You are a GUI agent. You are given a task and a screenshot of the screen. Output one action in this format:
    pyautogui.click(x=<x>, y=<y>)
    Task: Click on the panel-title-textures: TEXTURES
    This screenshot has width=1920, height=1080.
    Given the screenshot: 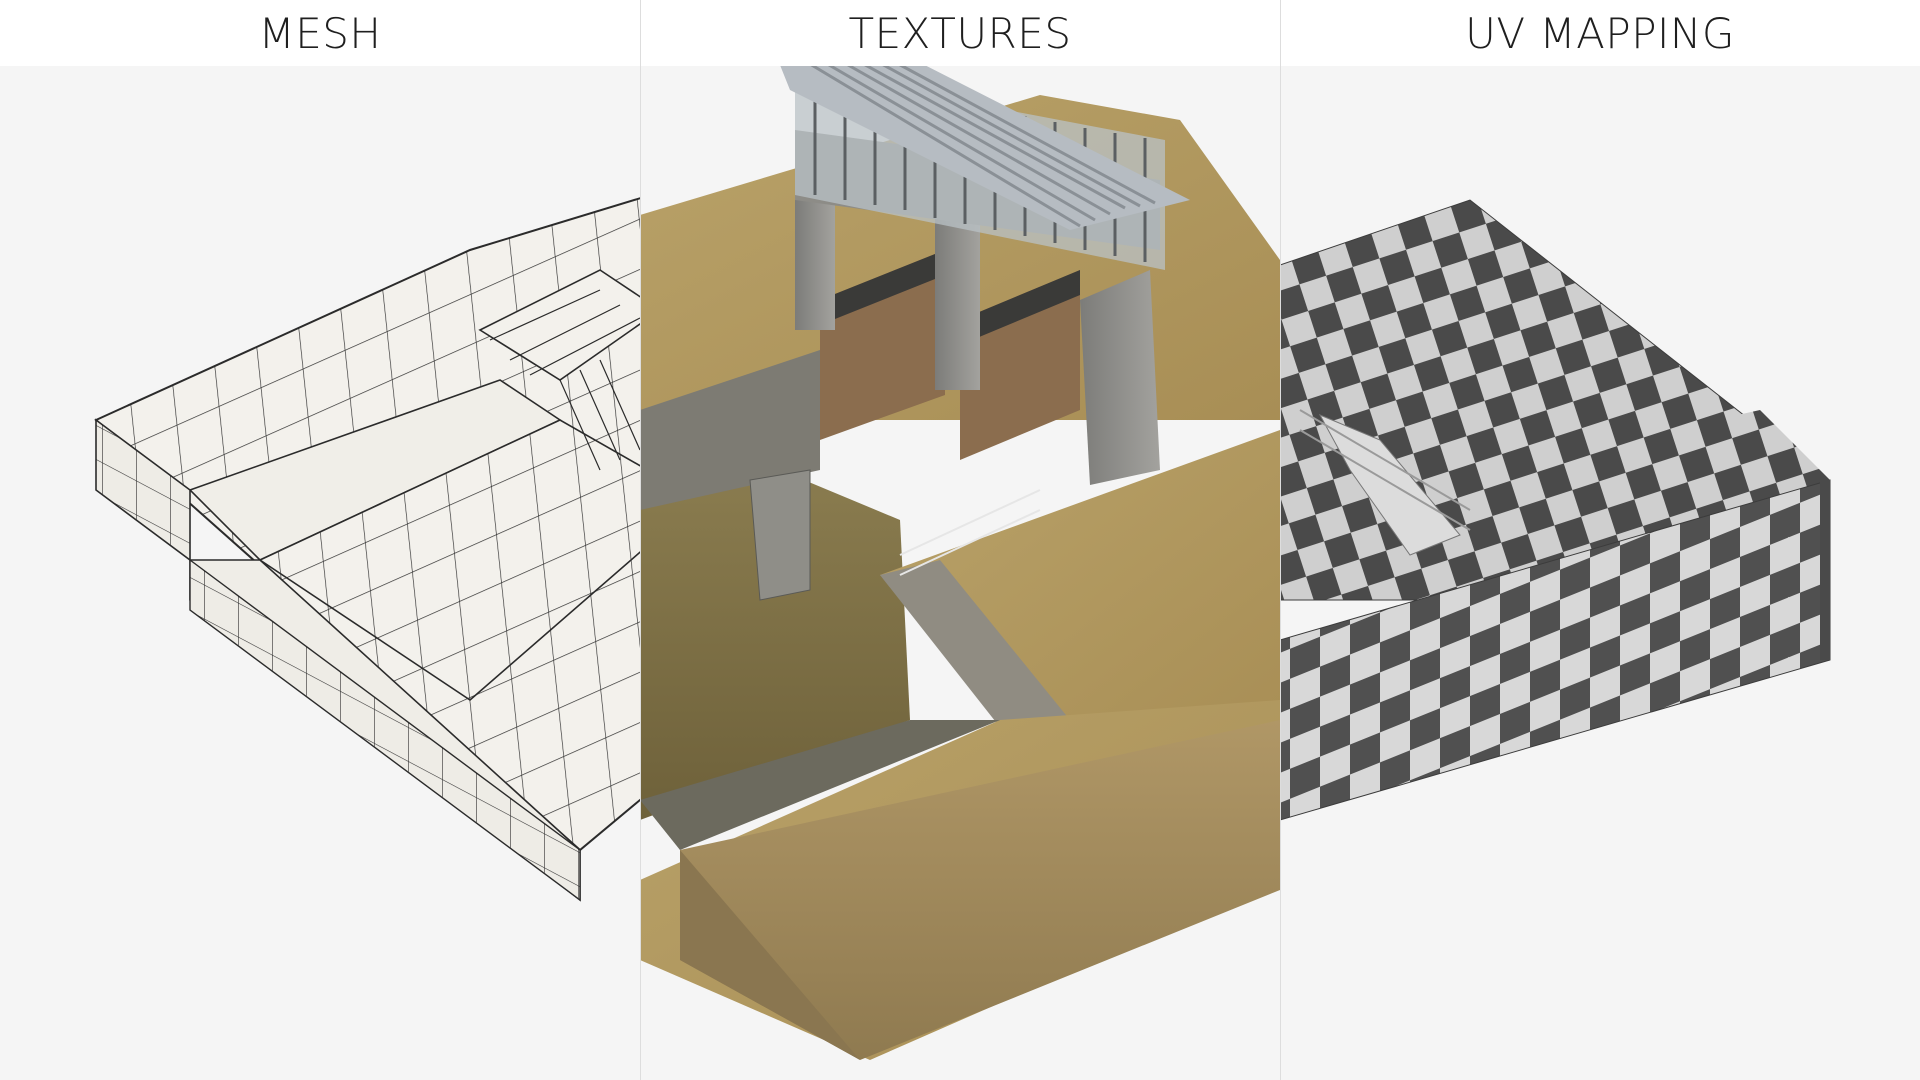 What is the action you would take?
    pyautogui.click(x=960, y=33)
    